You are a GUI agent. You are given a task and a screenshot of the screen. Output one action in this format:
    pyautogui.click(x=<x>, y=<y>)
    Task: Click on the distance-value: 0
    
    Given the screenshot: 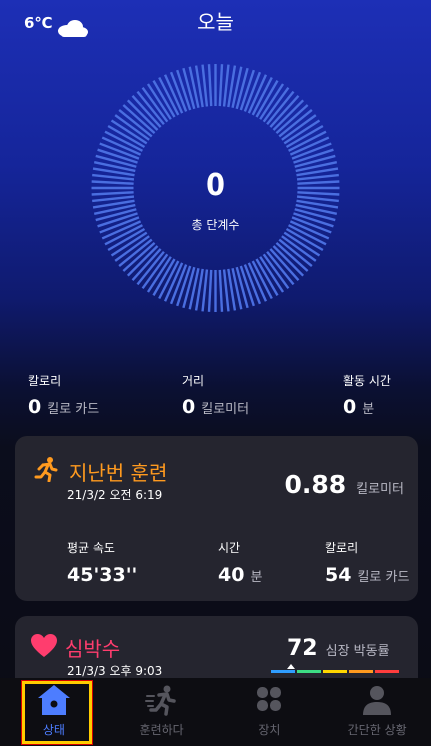 What is the action you would take?
    pyautogui.click(x=189, y=407)
    